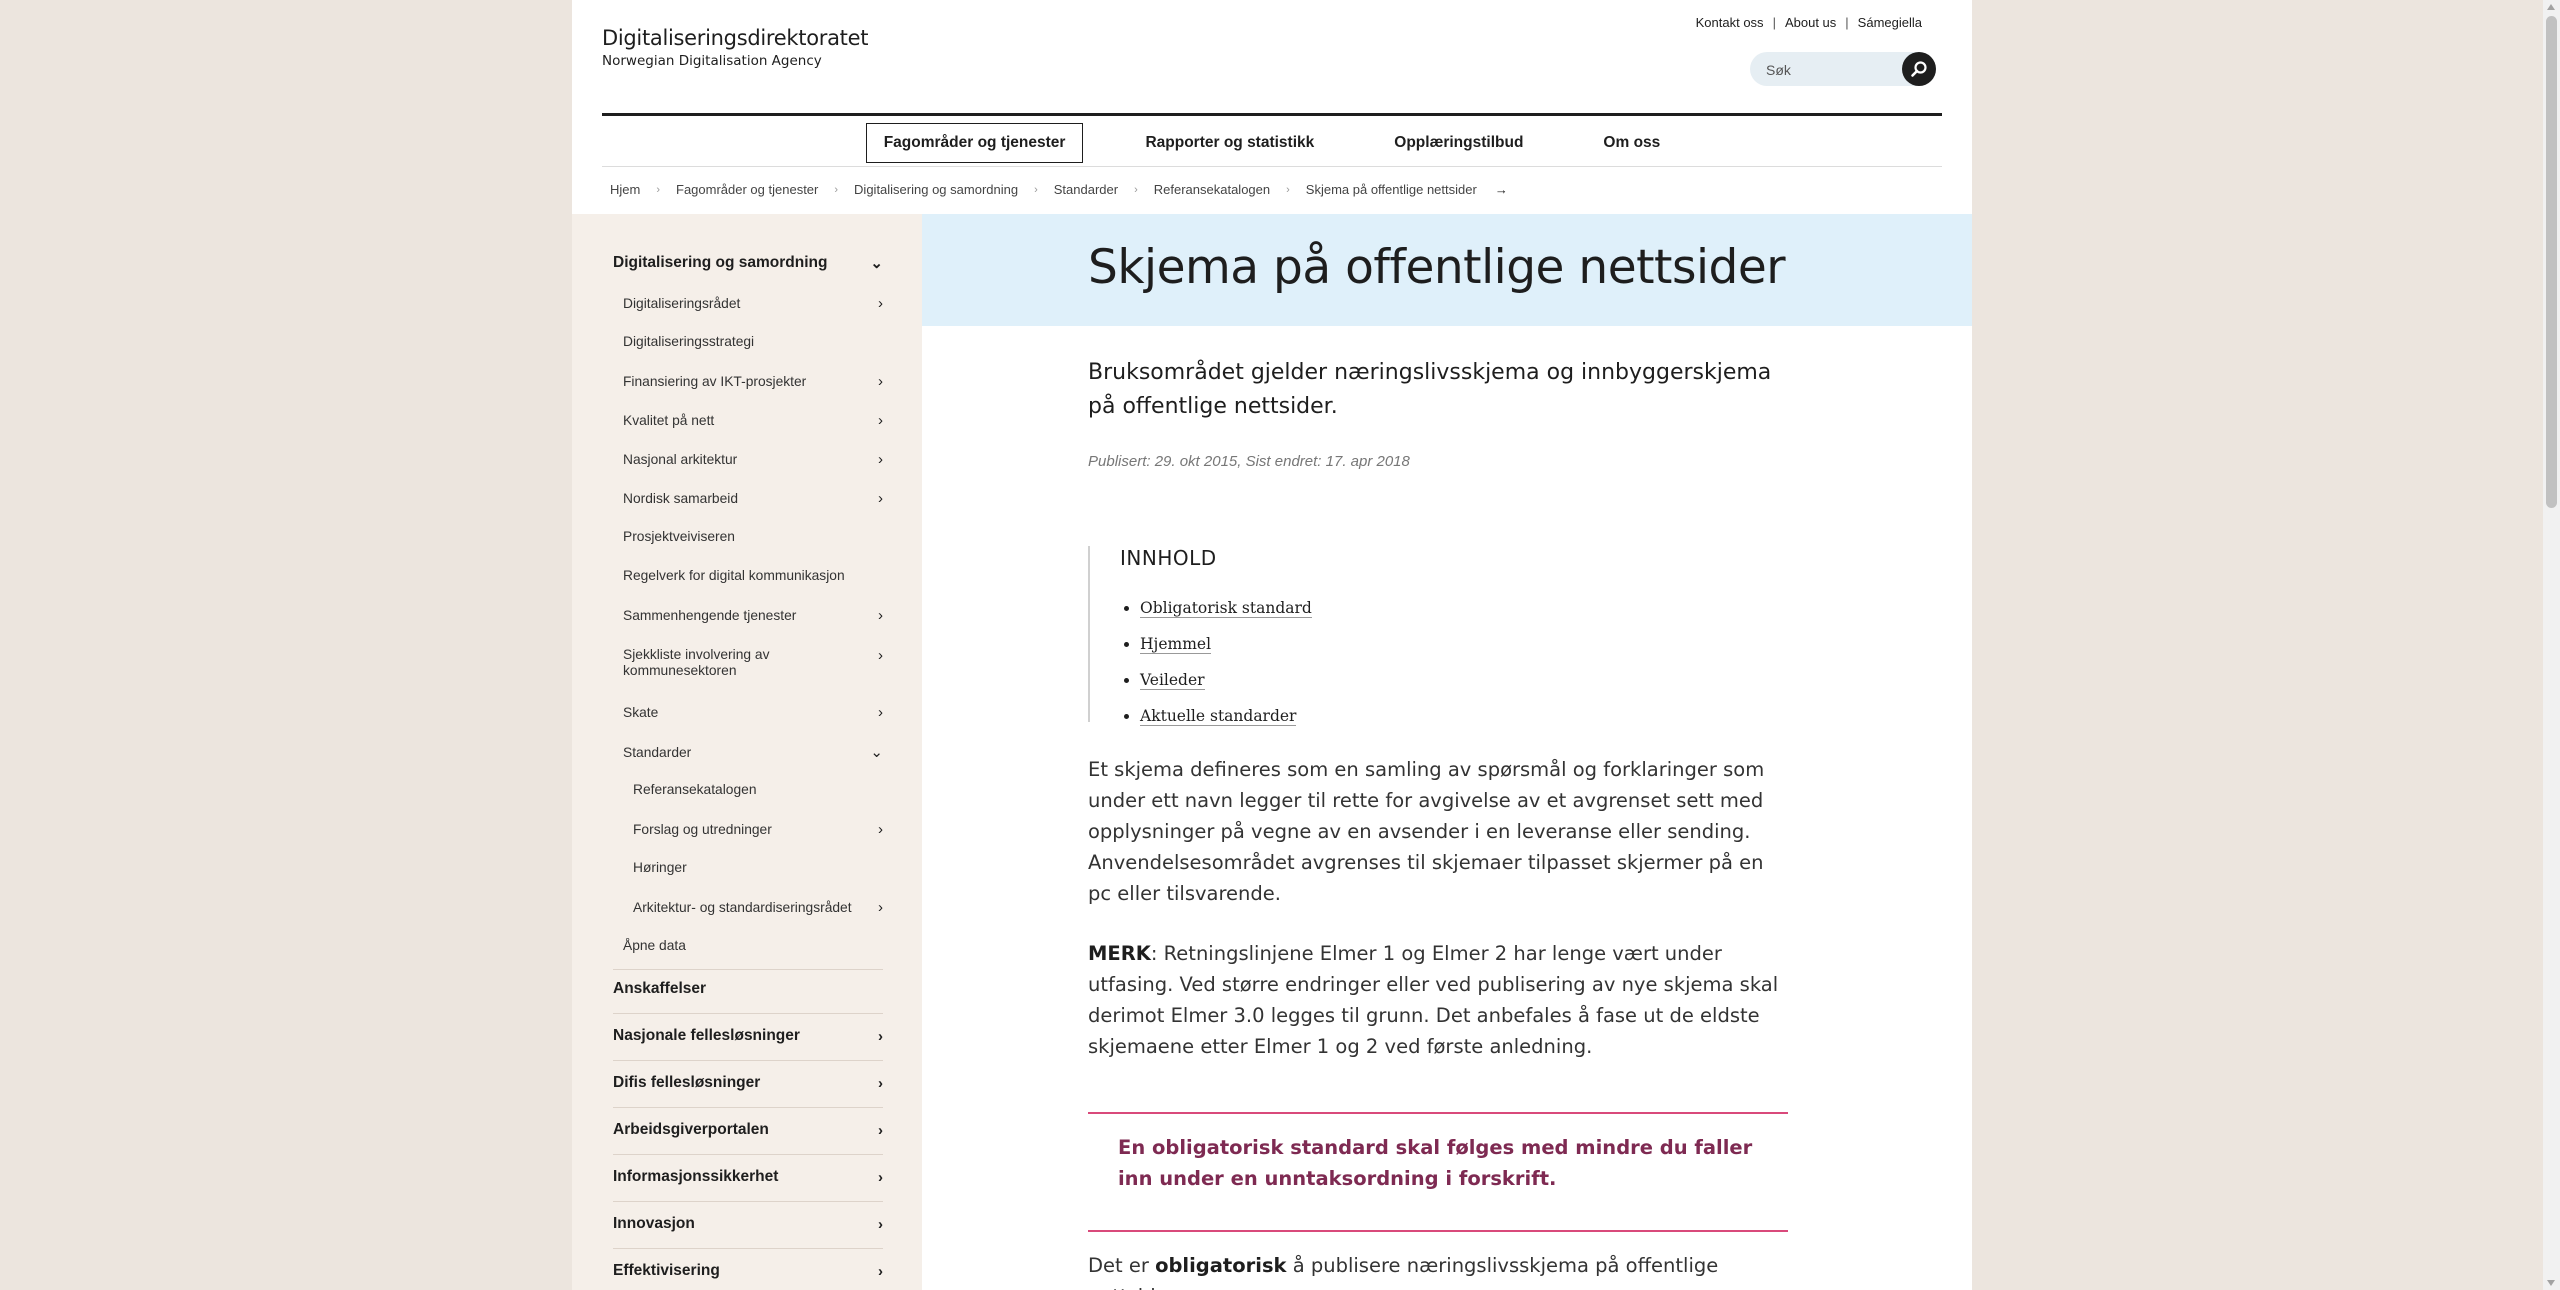 The height and width of the screenshot is (1290, 2560). What do you see at coordinates (753, 945) in the screenshot?
I see `sidebar-item: Åpne data` at bounding box center [753, 945].